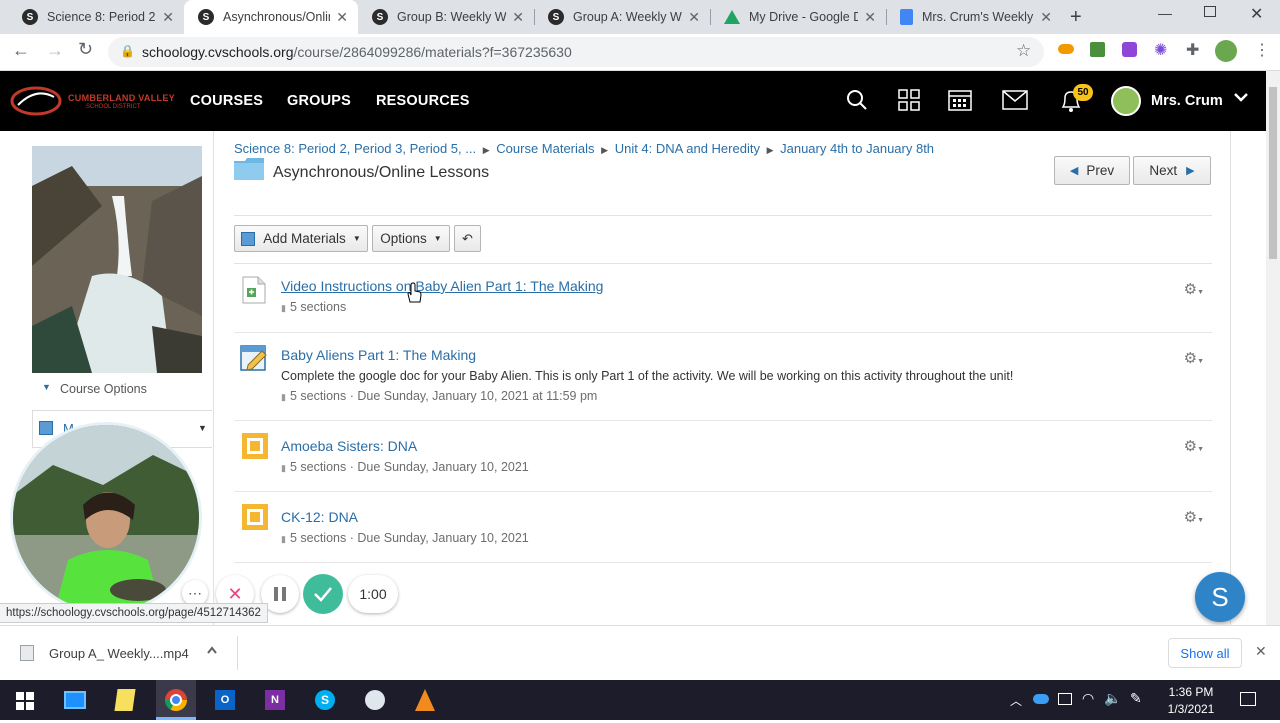 The image size is (1280, 723). What do you see at coordinates (75, 700) in the screenshot?
I see `task-view-icon` at bounding box center [75, 700].